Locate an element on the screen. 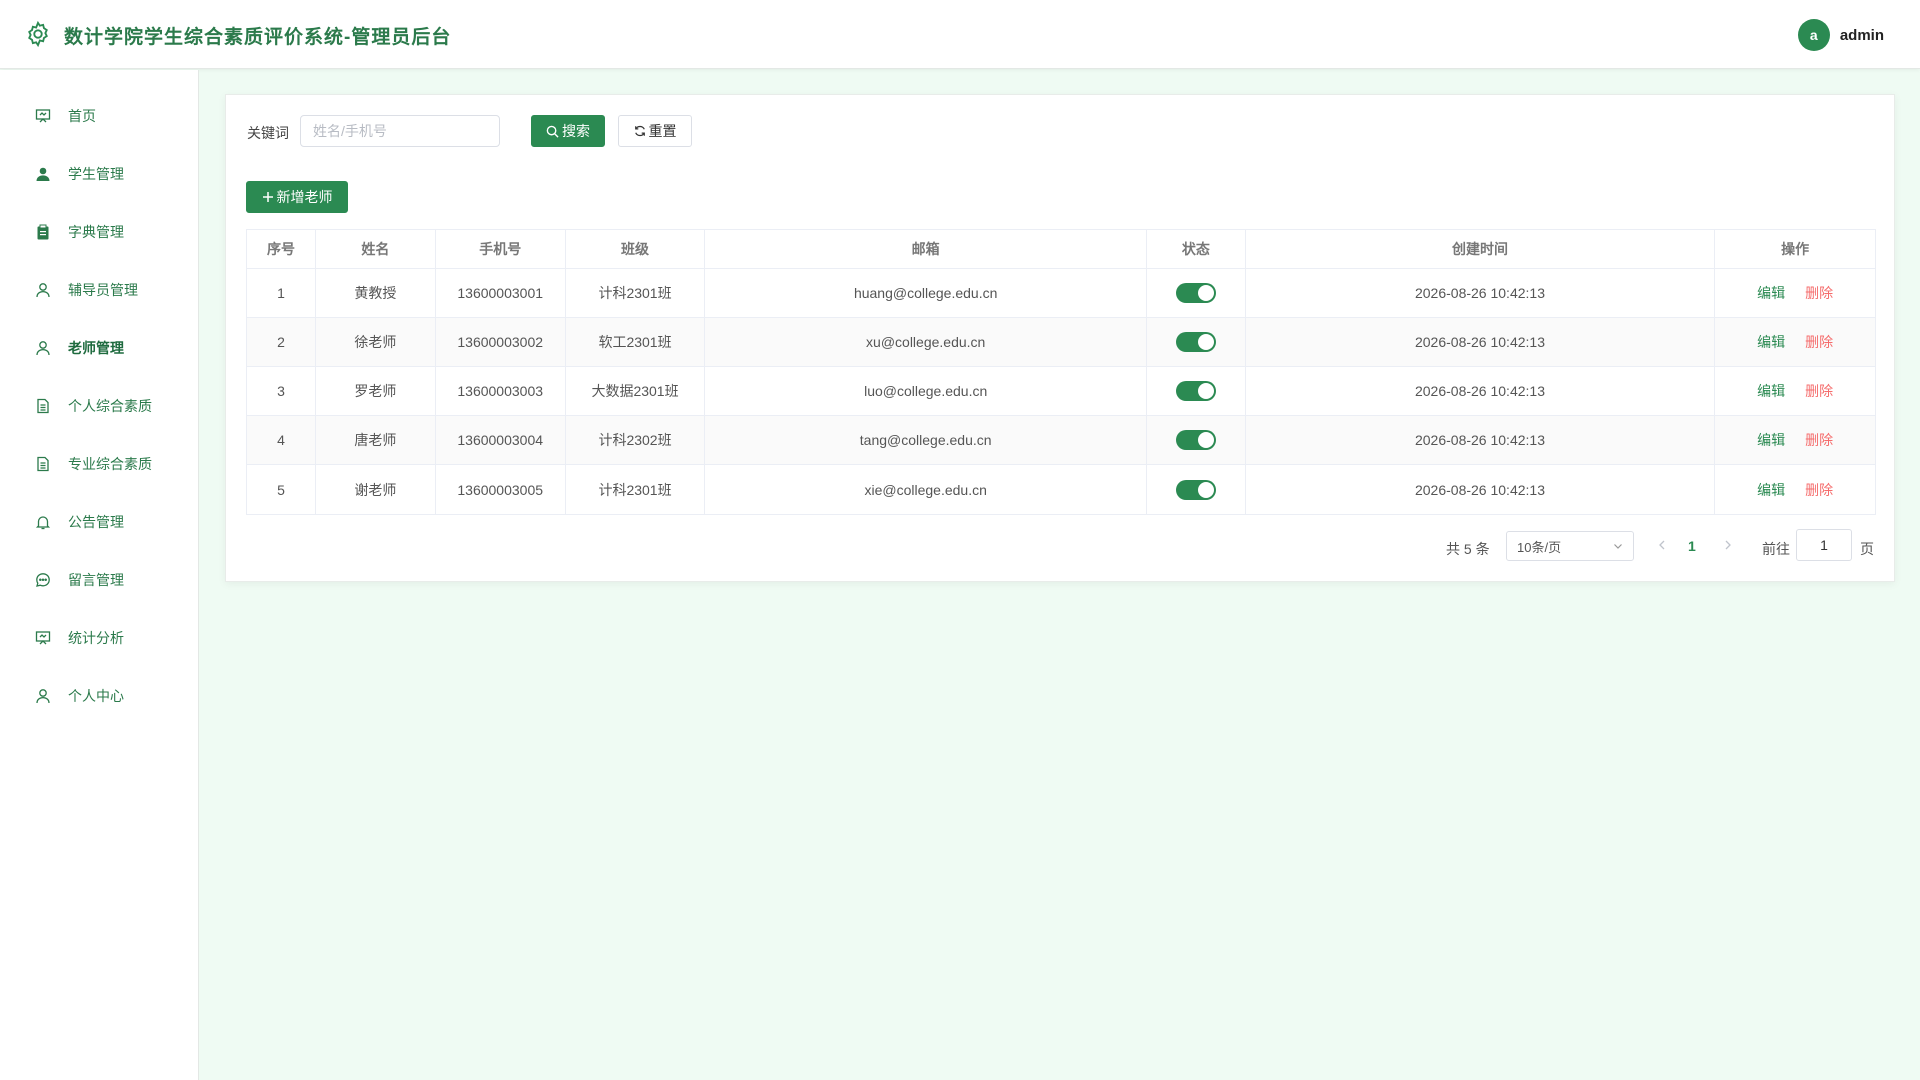 The width and height of the screenshot is (1920, 1080). teacher-email: huang@college.edu.cn is located at coordinates (926, 293).